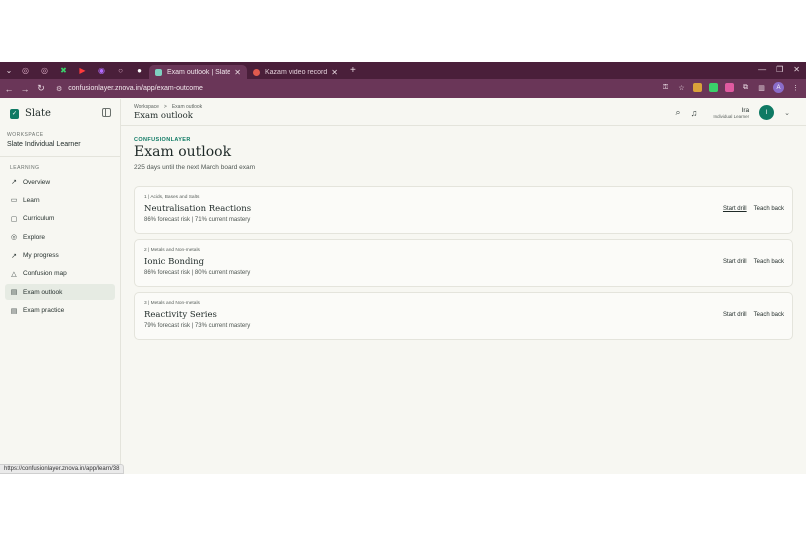  What do you see at coordinates (665, 87) in the screenshot?
I see `password-key-icon: ⚿` at bounding box center [665, 87].